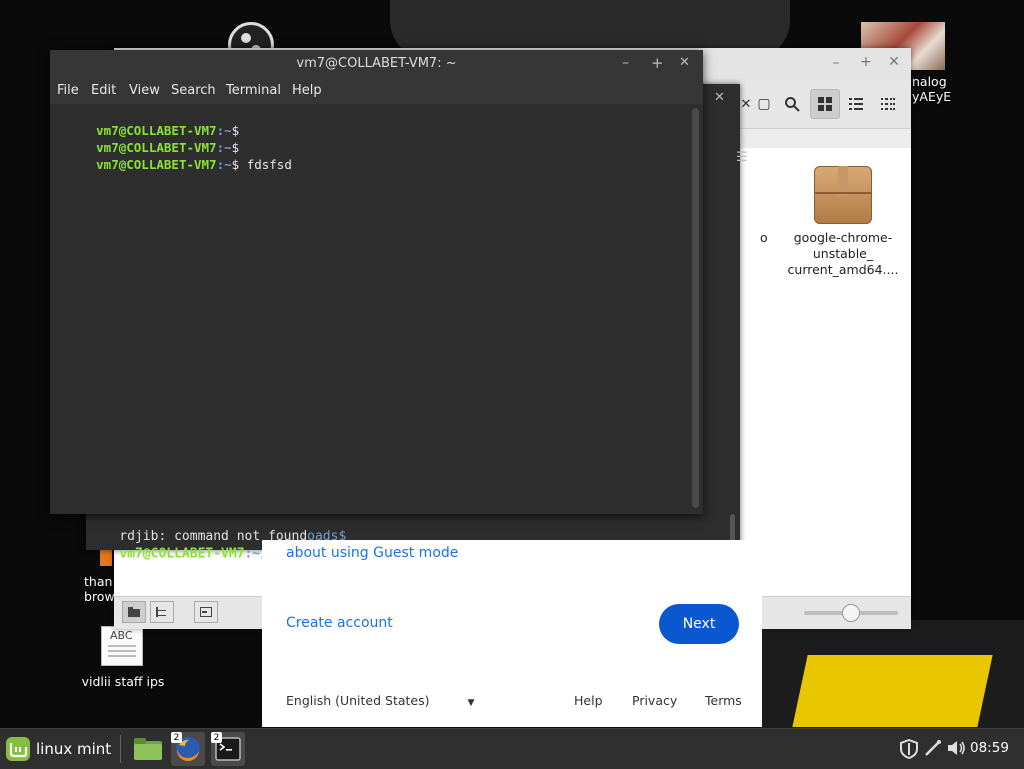 This screenshot has width=1024, height=769. What do you see at coordinates (193, 90) in the screenshot?
I see `menu-search: Search` at bounding box center [193, 90].